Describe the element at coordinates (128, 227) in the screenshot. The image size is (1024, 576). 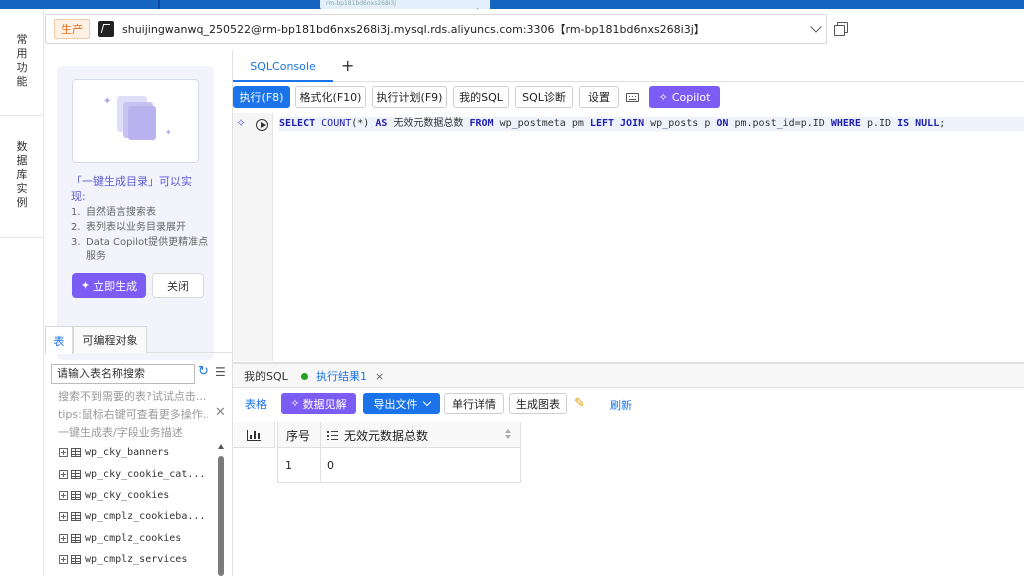
I see `list-item: 2. 表列表以业务目录展开` at that location.